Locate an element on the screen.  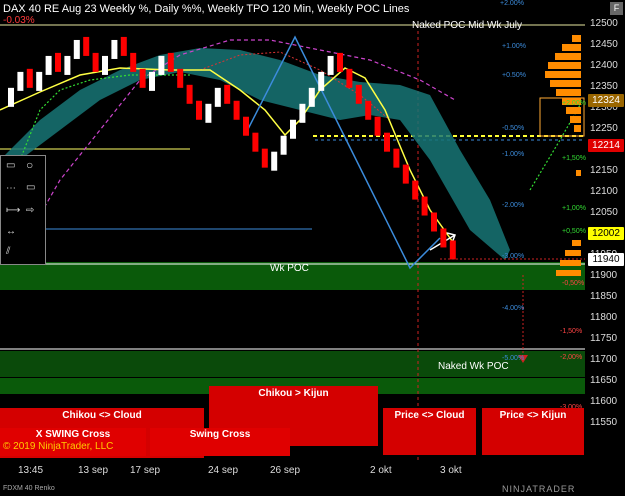
pct-label: -5.00% is located at coordinates (513, 358).